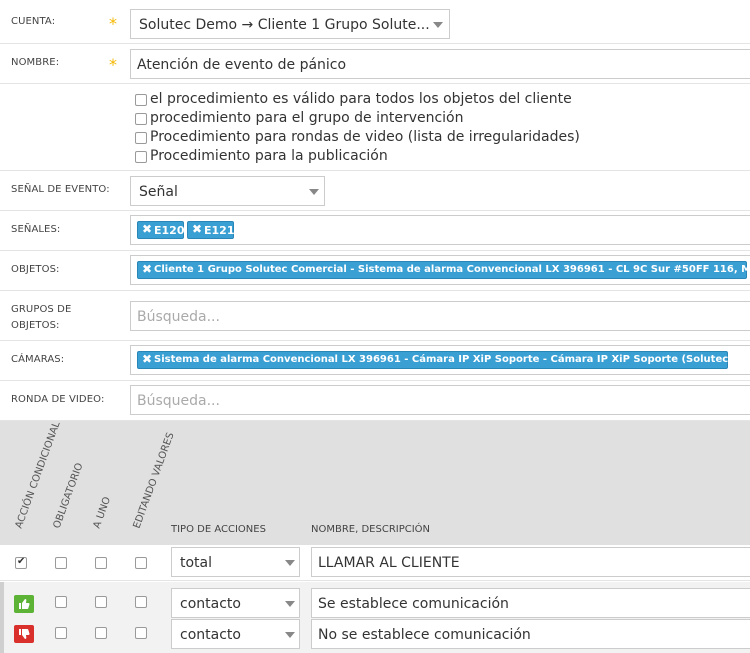 This screenshot has height=653, width=750. Describe the element at coordinates (440, 64) in the screenshot. I see `nombre-input: Atención de evento de pánico` at that location.